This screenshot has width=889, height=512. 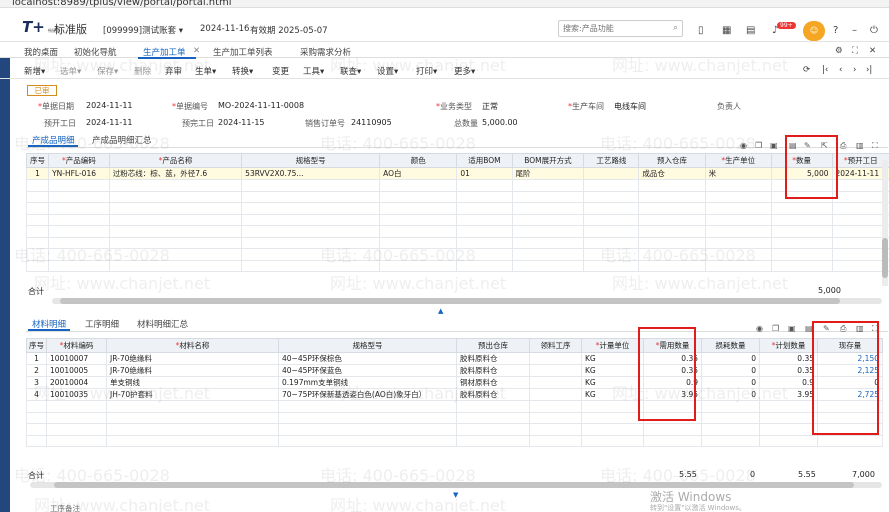 What do you see at coordinates (418, 160) in the screenshot?
I see `col-header: 颜色` at bounding box center [418, 160].